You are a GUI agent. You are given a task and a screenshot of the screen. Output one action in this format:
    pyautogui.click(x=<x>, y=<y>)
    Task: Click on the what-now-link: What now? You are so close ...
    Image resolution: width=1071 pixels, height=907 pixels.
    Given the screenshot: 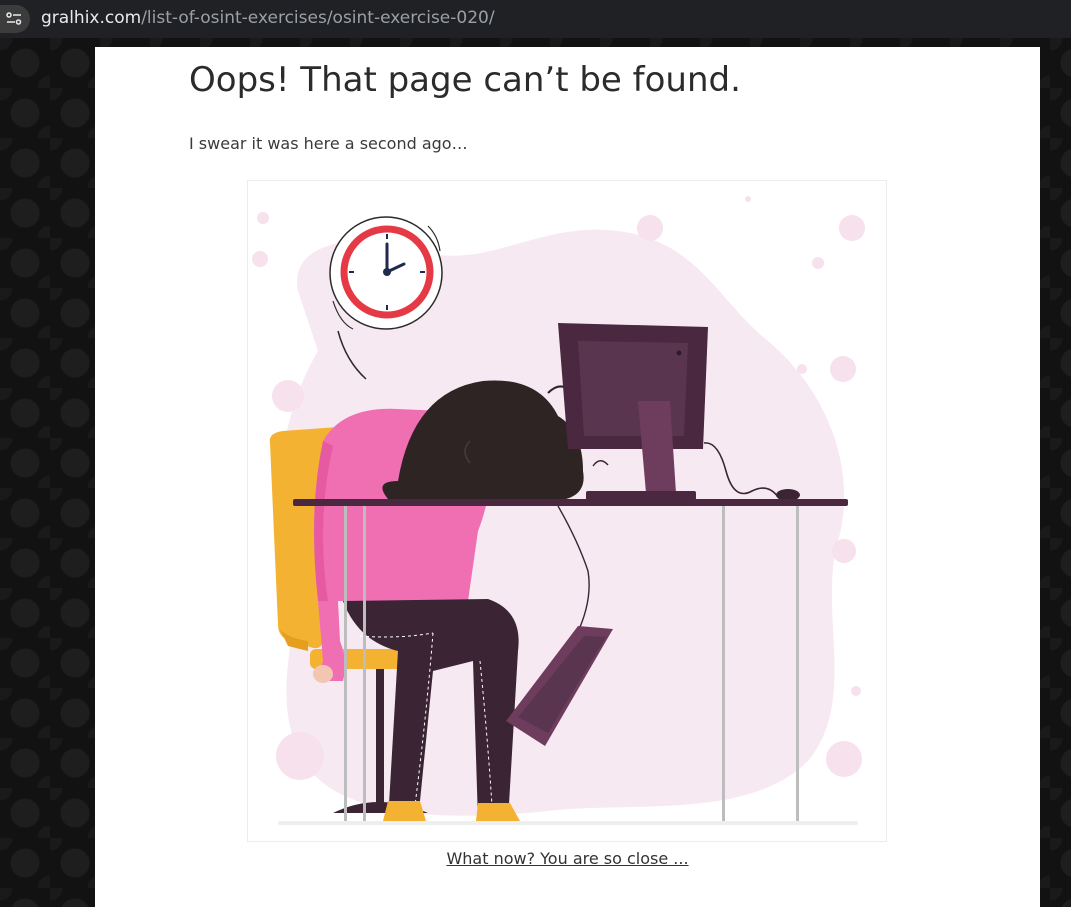 What is the action you would take?
    pyautogui.click(x=567, y=859)
    